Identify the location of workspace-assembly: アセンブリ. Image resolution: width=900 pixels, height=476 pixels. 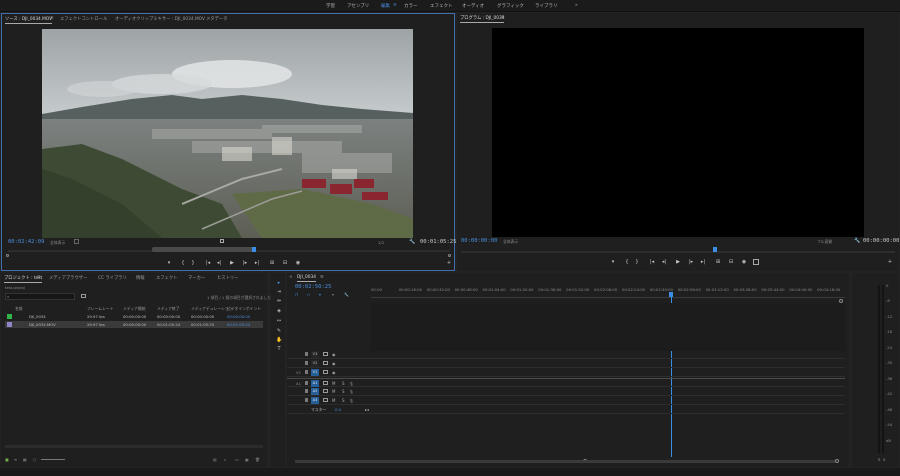
(358, 6).